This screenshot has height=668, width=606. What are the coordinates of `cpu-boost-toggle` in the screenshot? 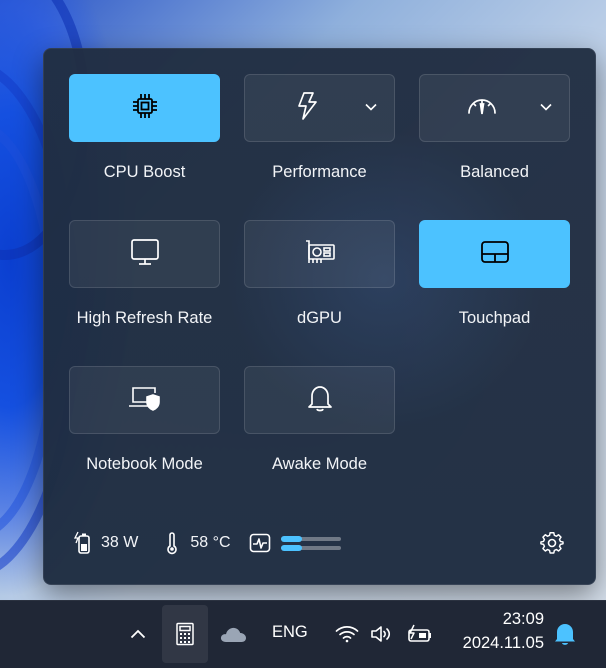 It's located at (144, 108).